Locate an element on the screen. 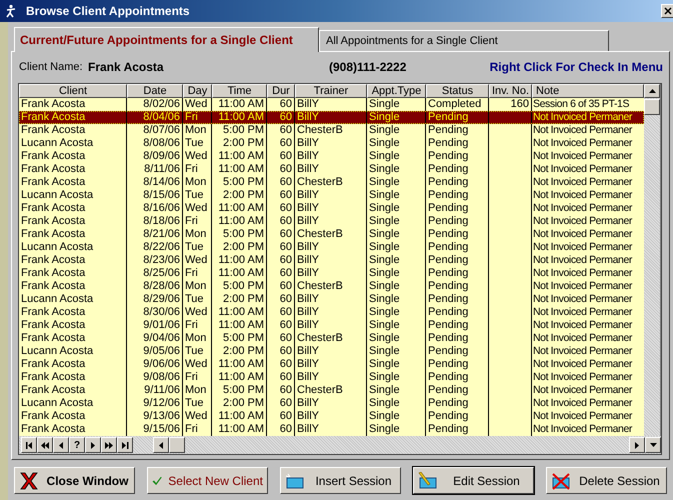 Image resolution: width=673 pixels, height=500 pixels. column-header: Status is located at coordinates (457, 91).